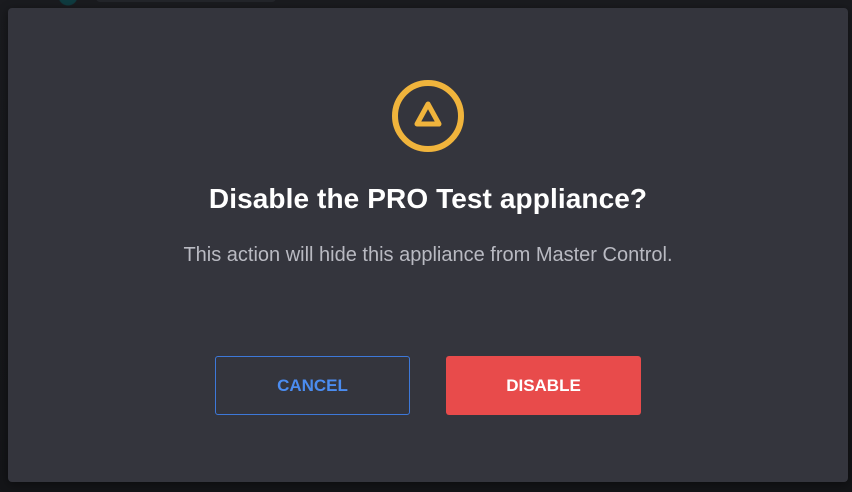  What do you see at coordinates (428, 198) in the screenshot?
I see `dialog-title: Disable the PRO Test appliance?` at bounding box center [428, 198].